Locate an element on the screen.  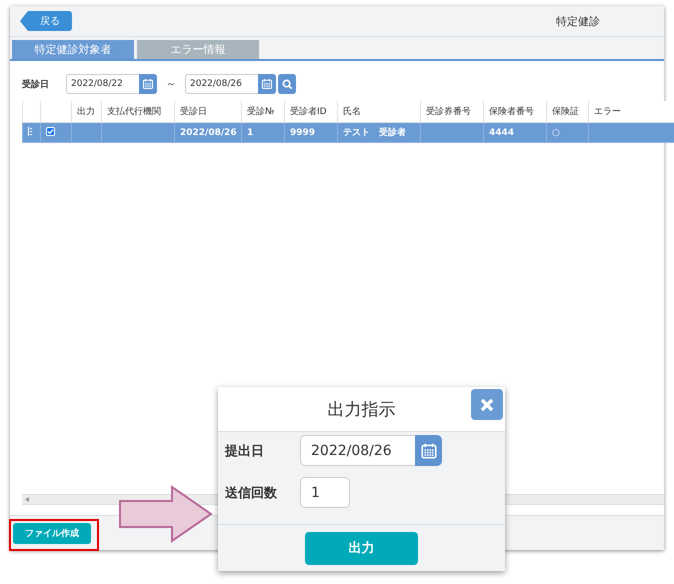
window-title: 特定健診 is located at coordinates (578, 21).